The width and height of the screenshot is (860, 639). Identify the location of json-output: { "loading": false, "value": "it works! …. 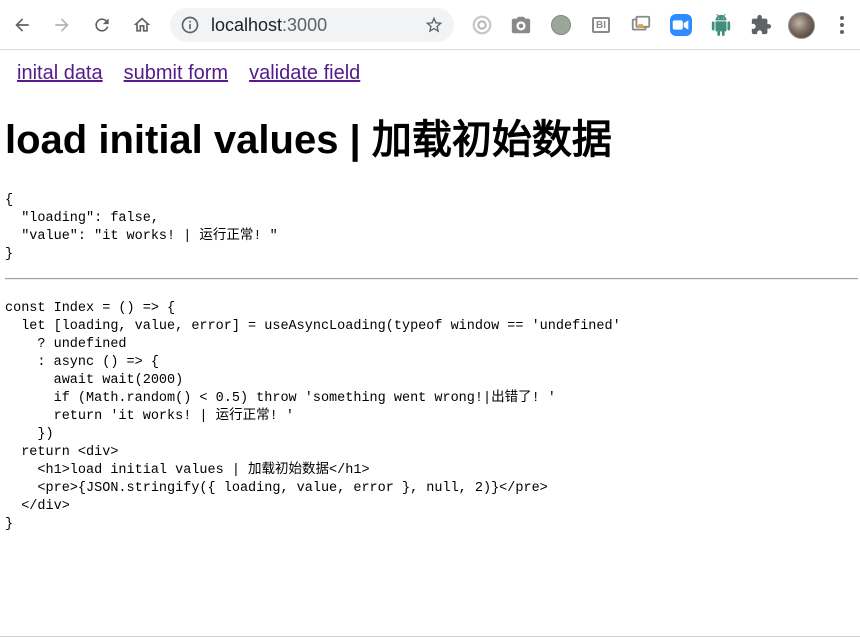
(141, 227).